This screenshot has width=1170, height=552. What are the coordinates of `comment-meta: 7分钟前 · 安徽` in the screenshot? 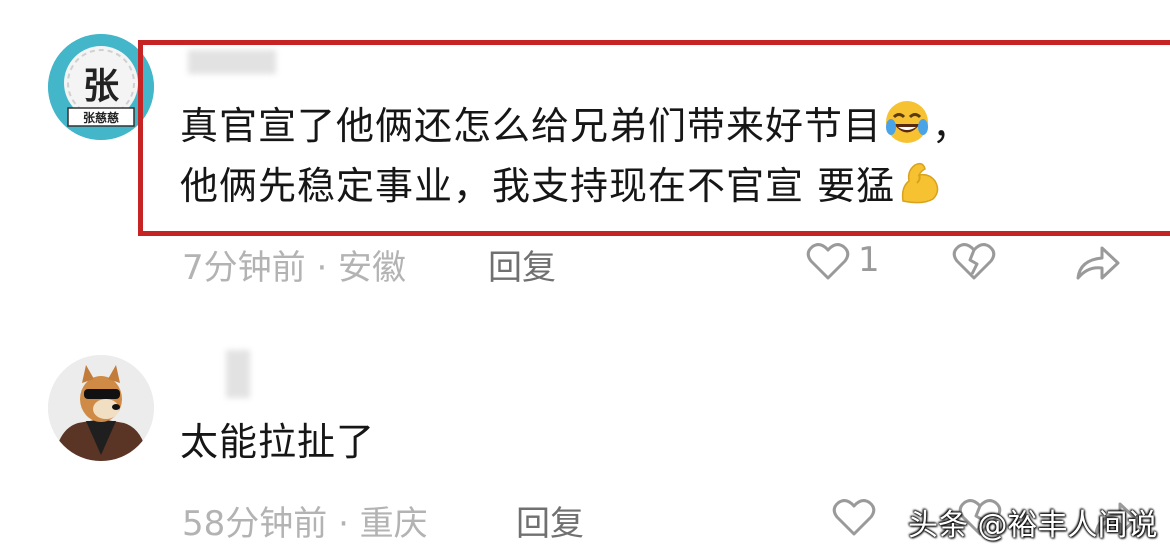 It's located at (294, 268).